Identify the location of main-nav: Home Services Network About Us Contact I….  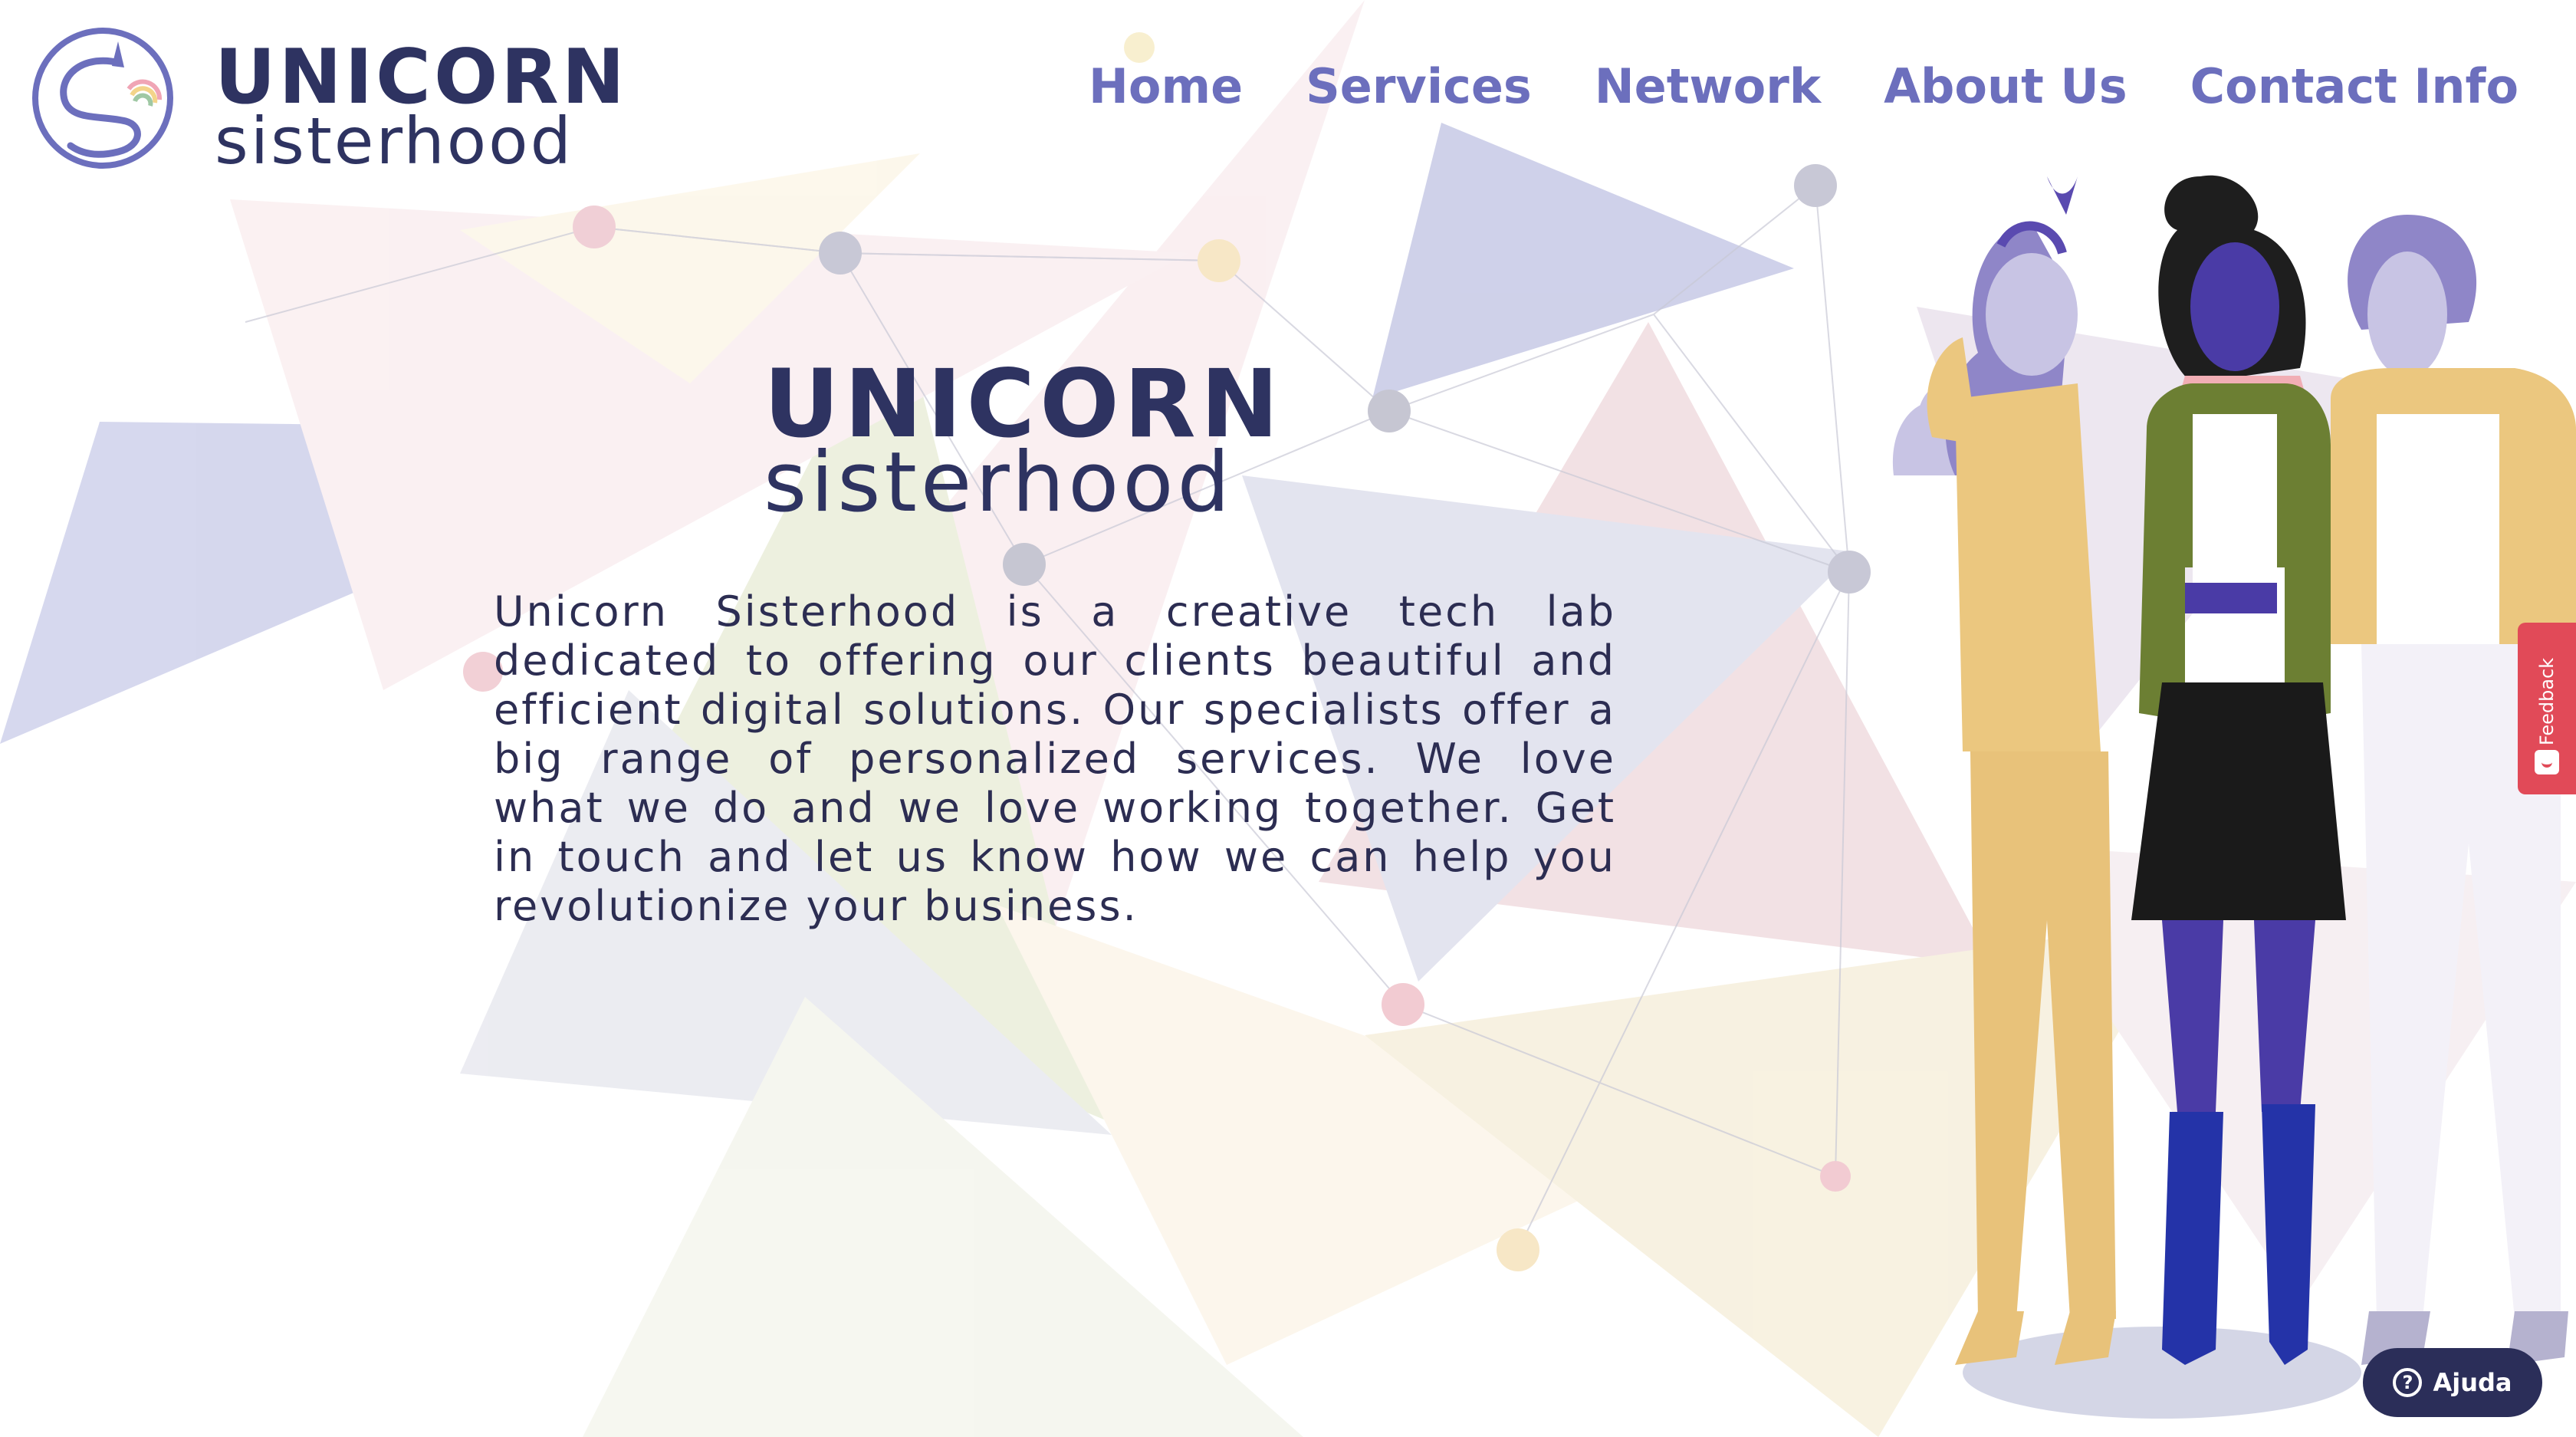
(1803, 97).